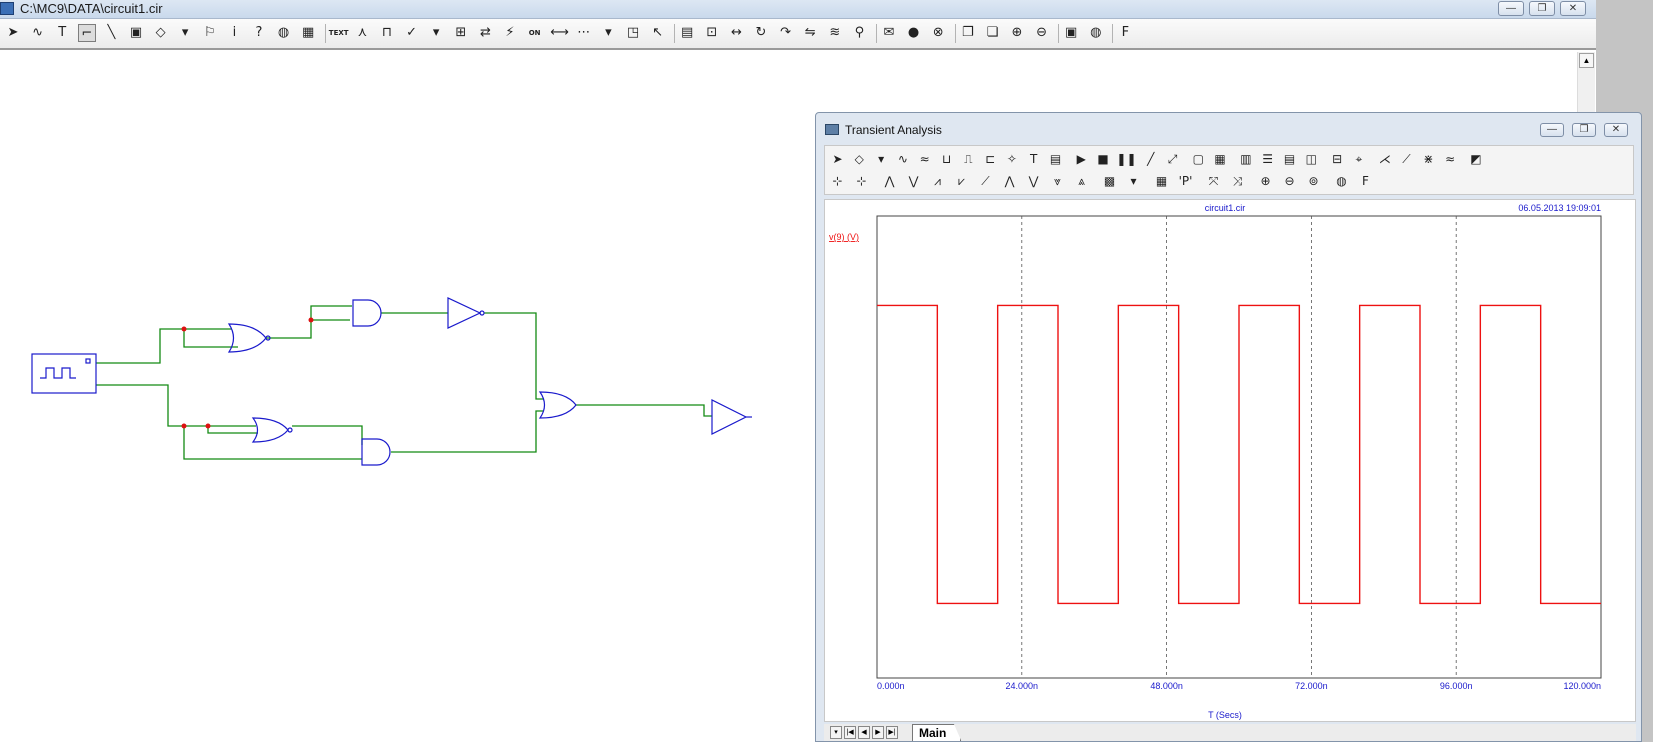  I want to click on ta-high-icon: ⩘, so click(937, 181).